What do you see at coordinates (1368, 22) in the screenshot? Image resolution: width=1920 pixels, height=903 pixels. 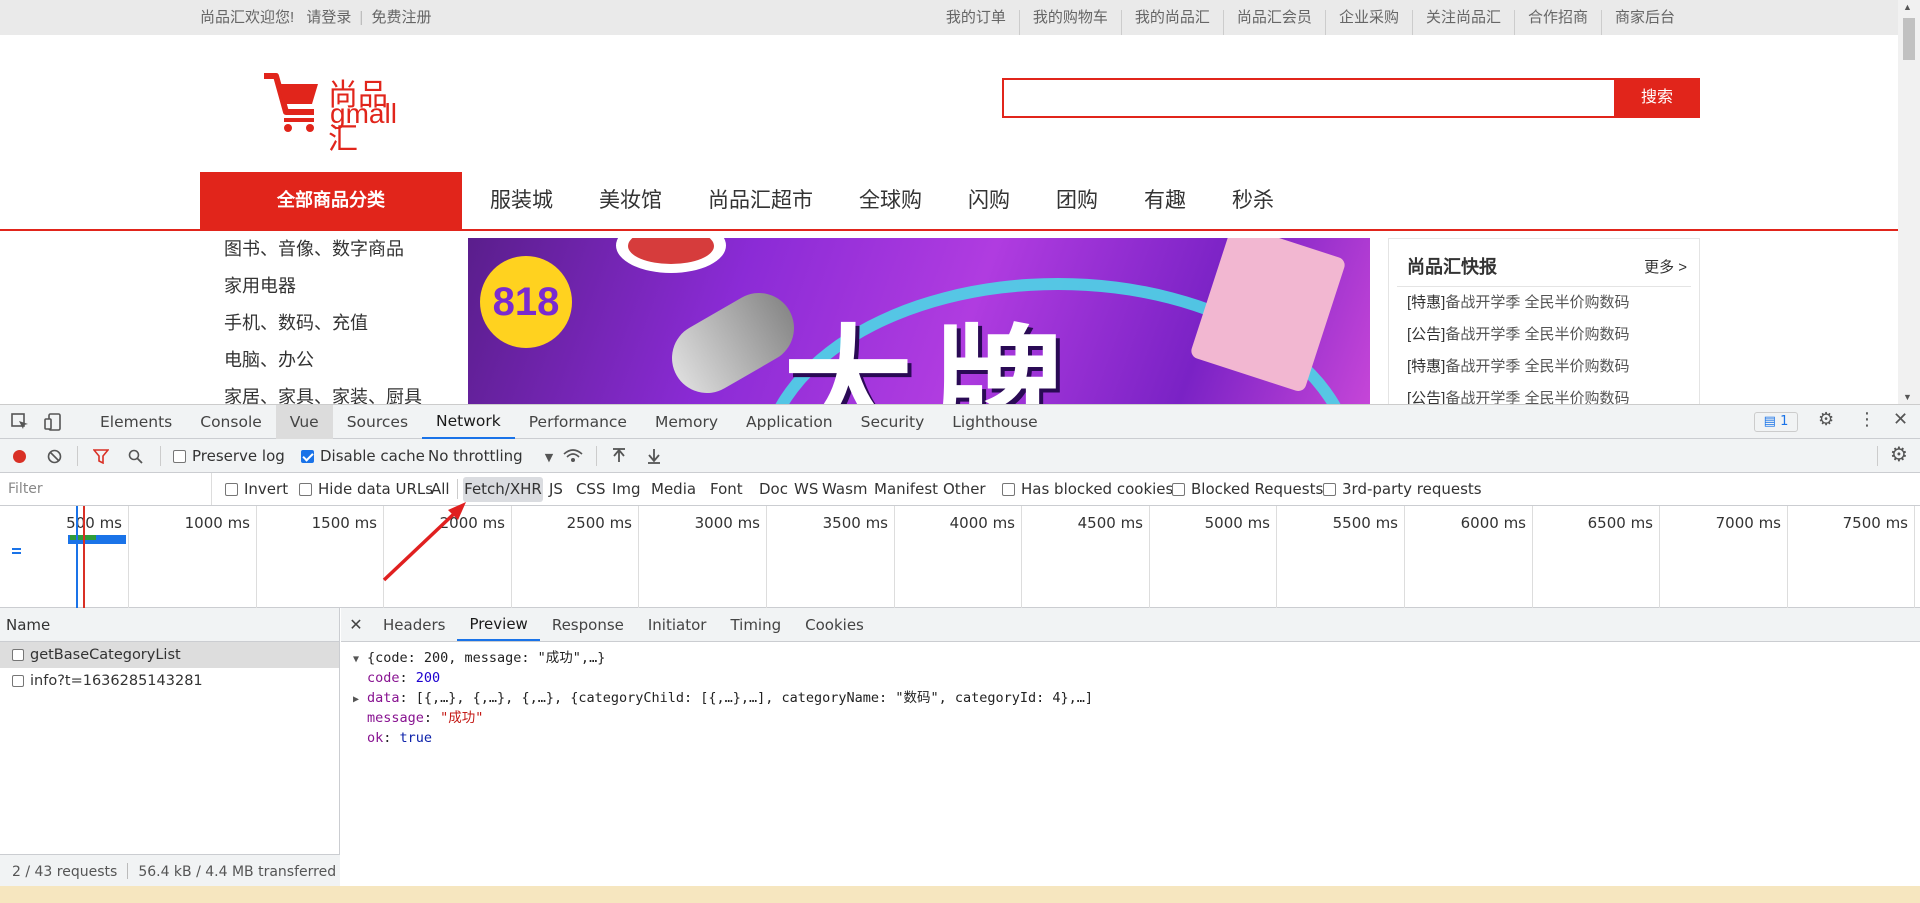 I see `top-link: 企业采购` at bounding box center [1368, 22].